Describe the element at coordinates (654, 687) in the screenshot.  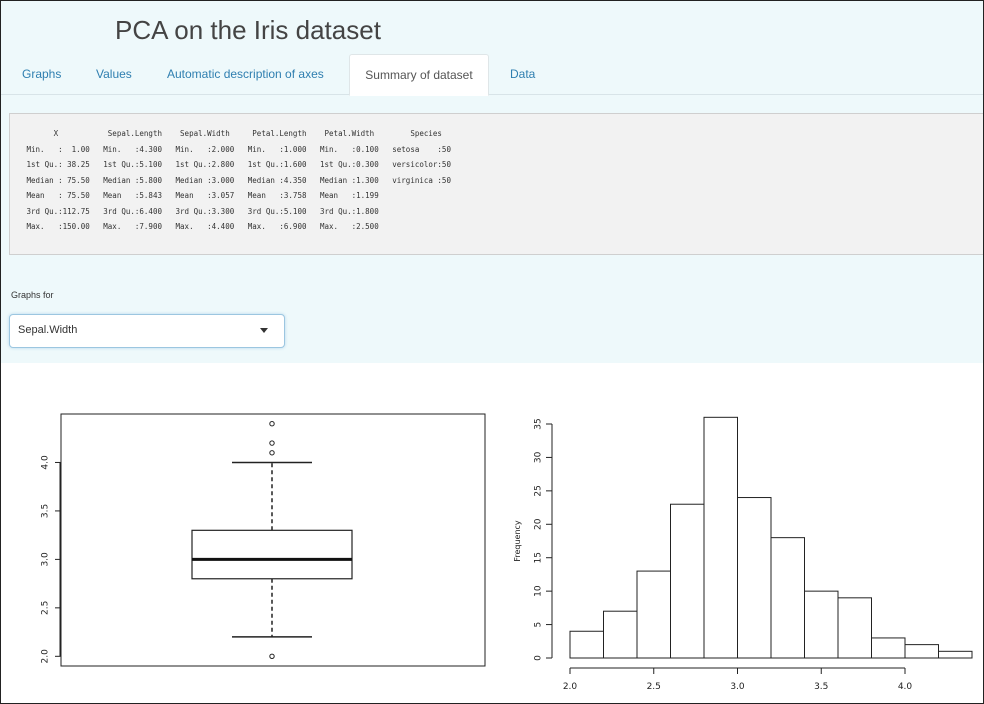
I see `histogram-xtick-label: 2.5` at that location.